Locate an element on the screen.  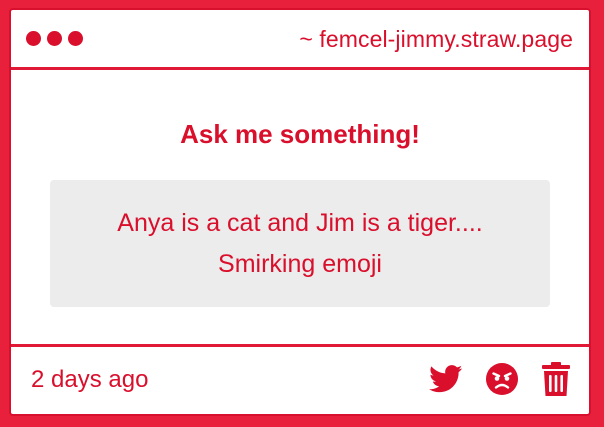
action-bar is located at coordinates (500, 379).